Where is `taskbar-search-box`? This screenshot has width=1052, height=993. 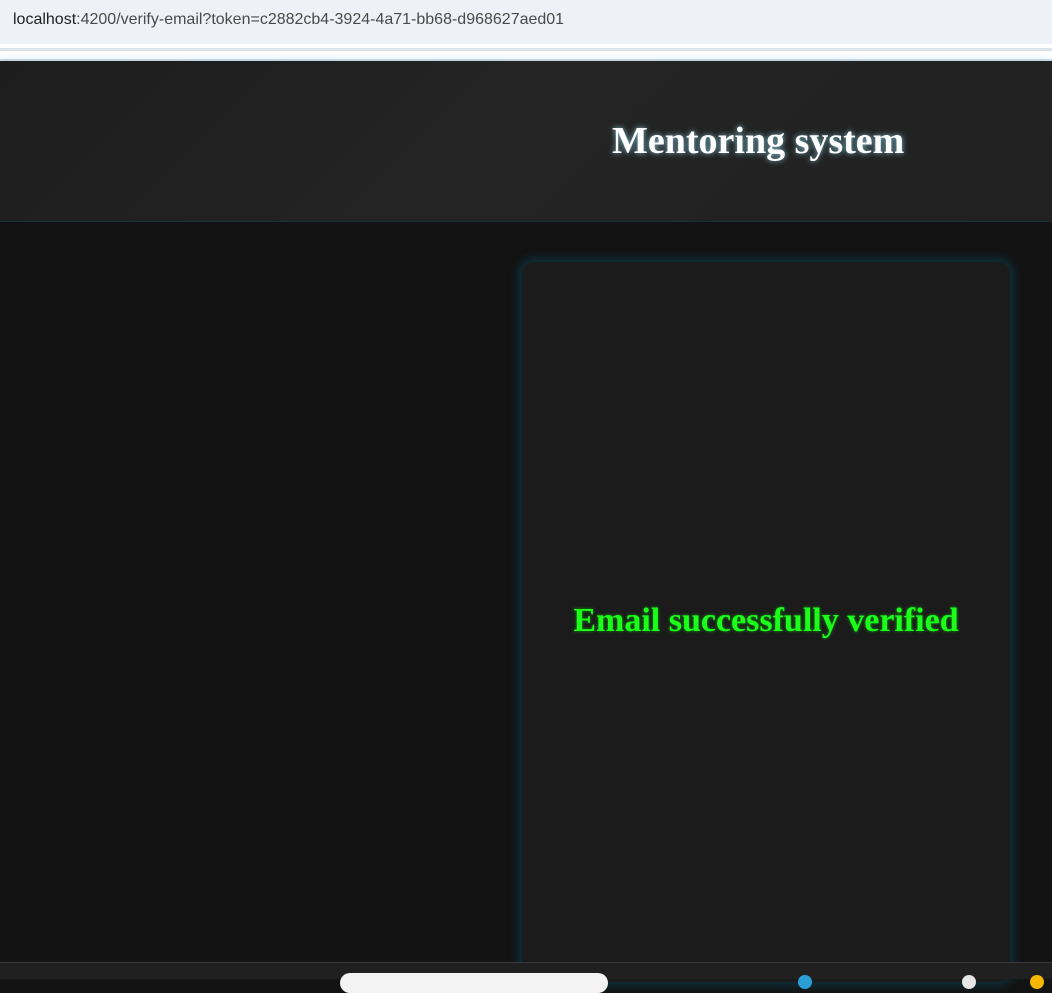 taskbar-search-box is located at coordinates (474, 983).